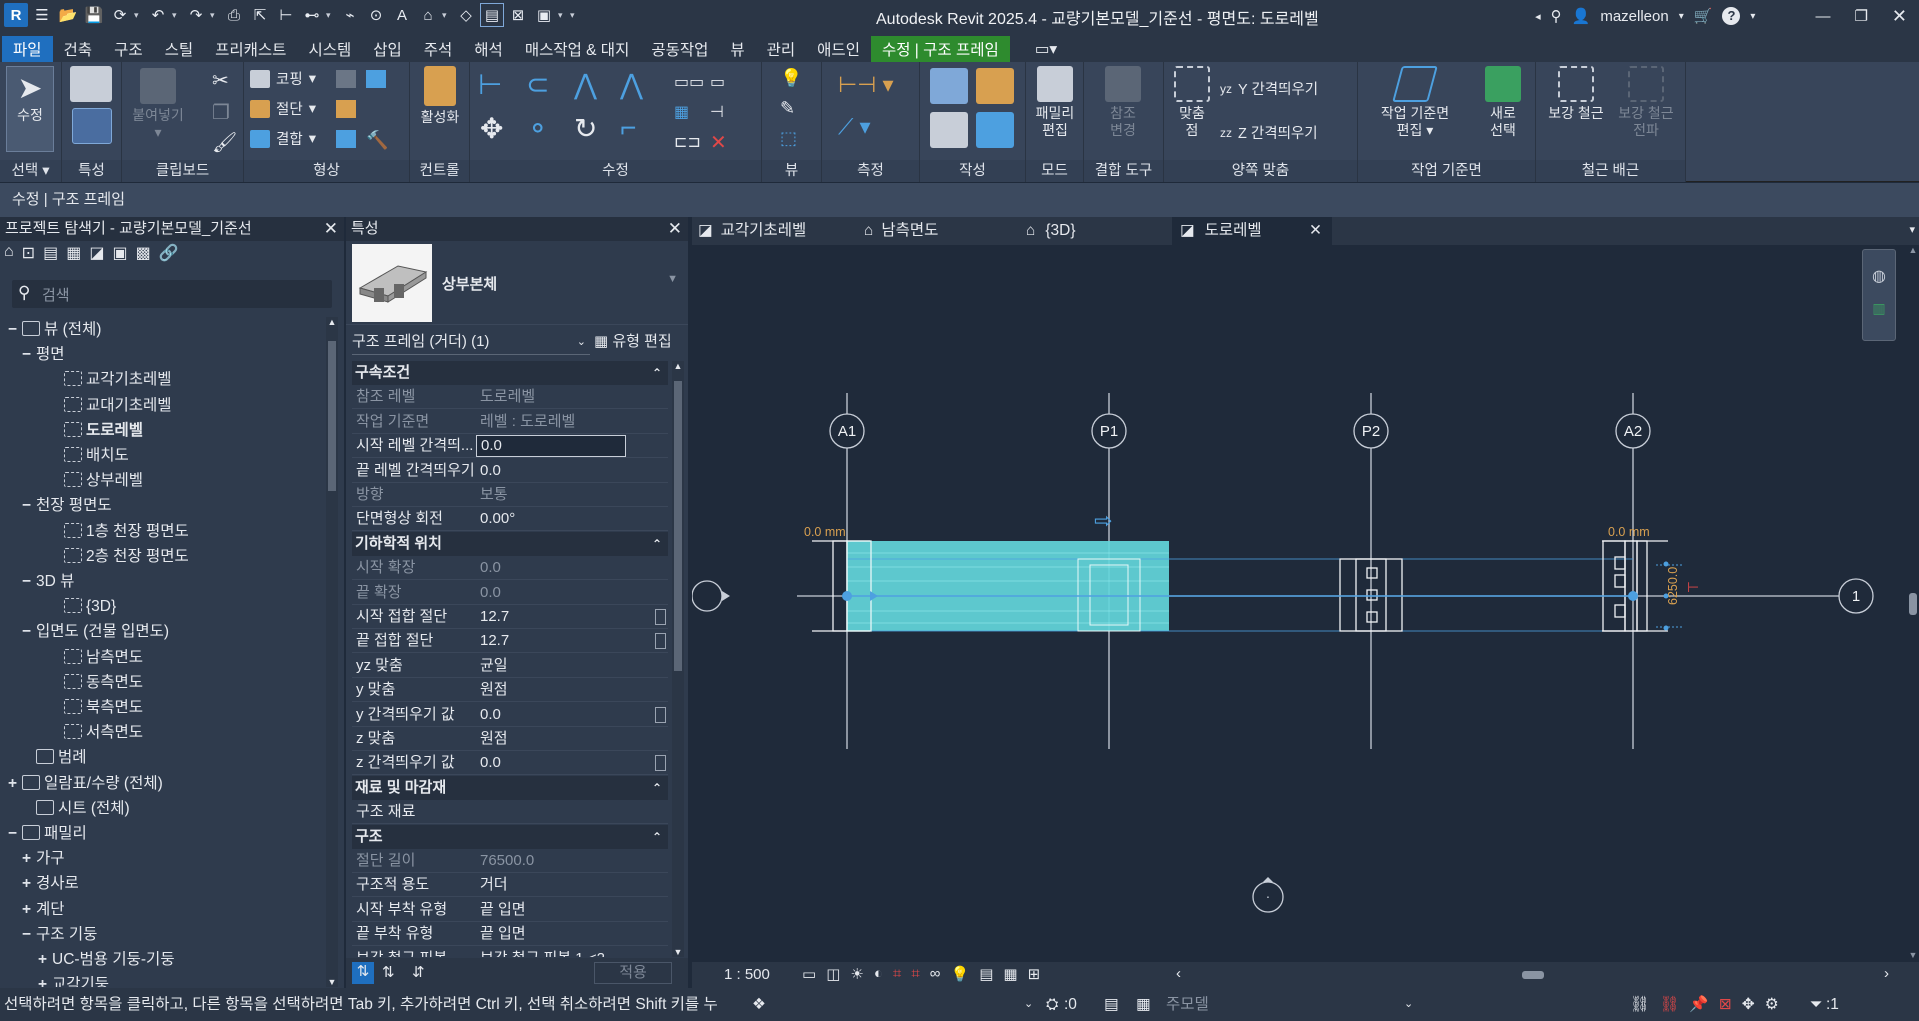  Describe the element at coordinates (143, 253) in the screenshot. I see `browser-links-icon: ▩` at that location.